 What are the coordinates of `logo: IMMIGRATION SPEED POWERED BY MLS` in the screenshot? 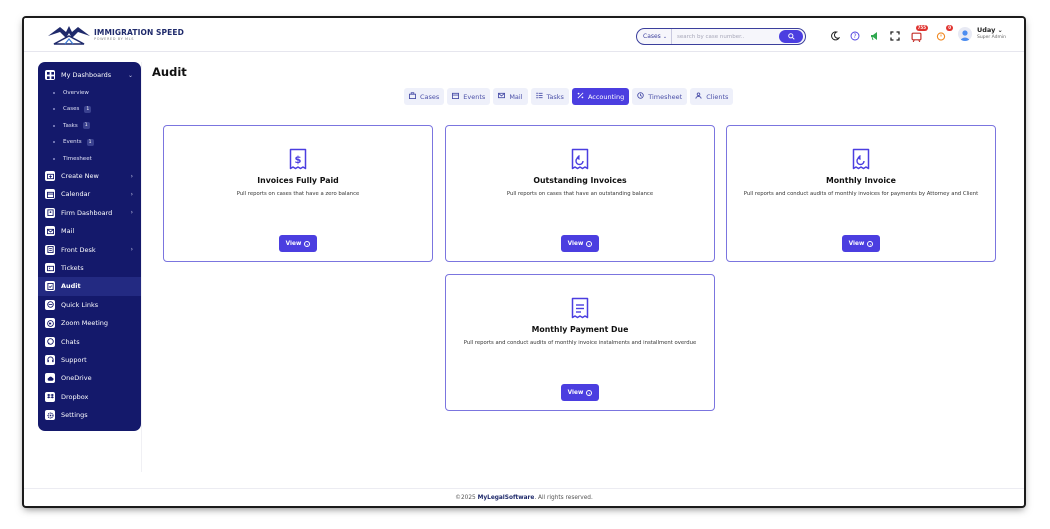 It's located at (115, 35).